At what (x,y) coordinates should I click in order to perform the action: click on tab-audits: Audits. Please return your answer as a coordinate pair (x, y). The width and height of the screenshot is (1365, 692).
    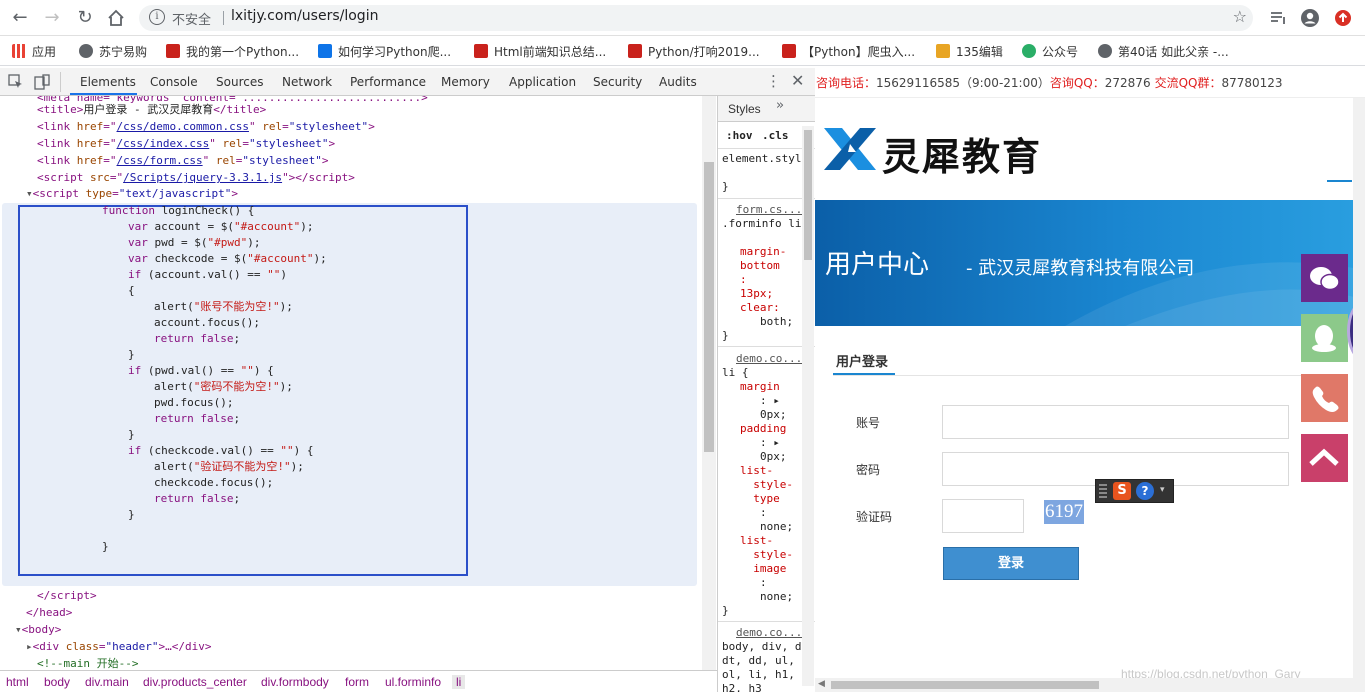
    Looking at the image, I should click on (678, 82).